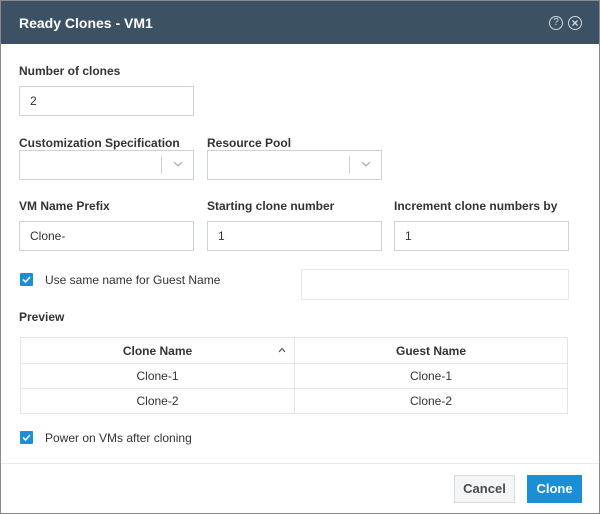 This screenshot has width=600, height=514. I want to click on vm-name-prefix-label: VM Name Prefix, so click(64, 206).